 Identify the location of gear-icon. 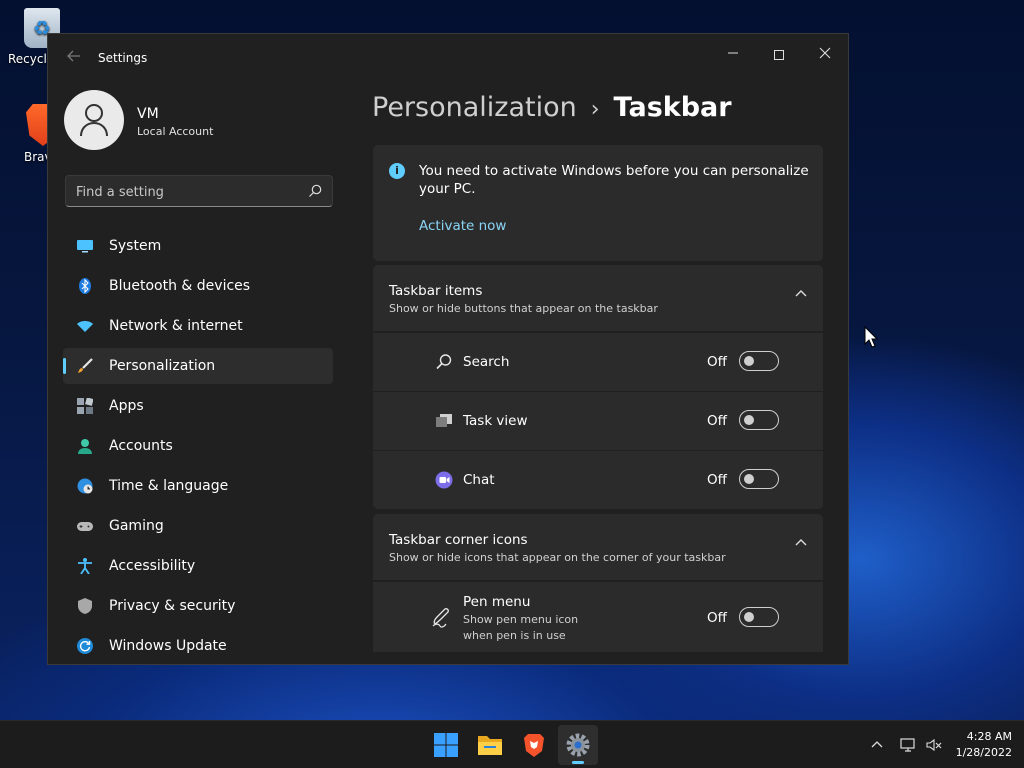
(578, 745).